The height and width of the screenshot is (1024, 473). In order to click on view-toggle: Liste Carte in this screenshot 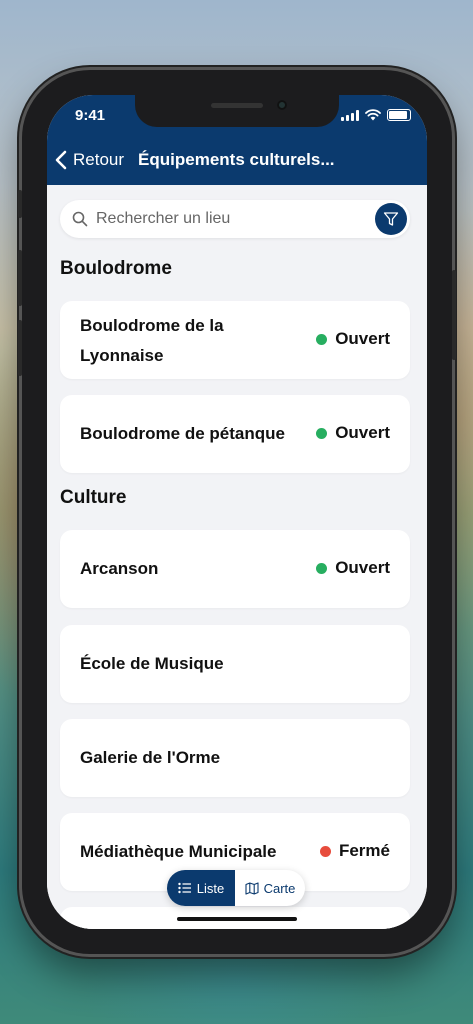, I will do `click(236, 888)`.